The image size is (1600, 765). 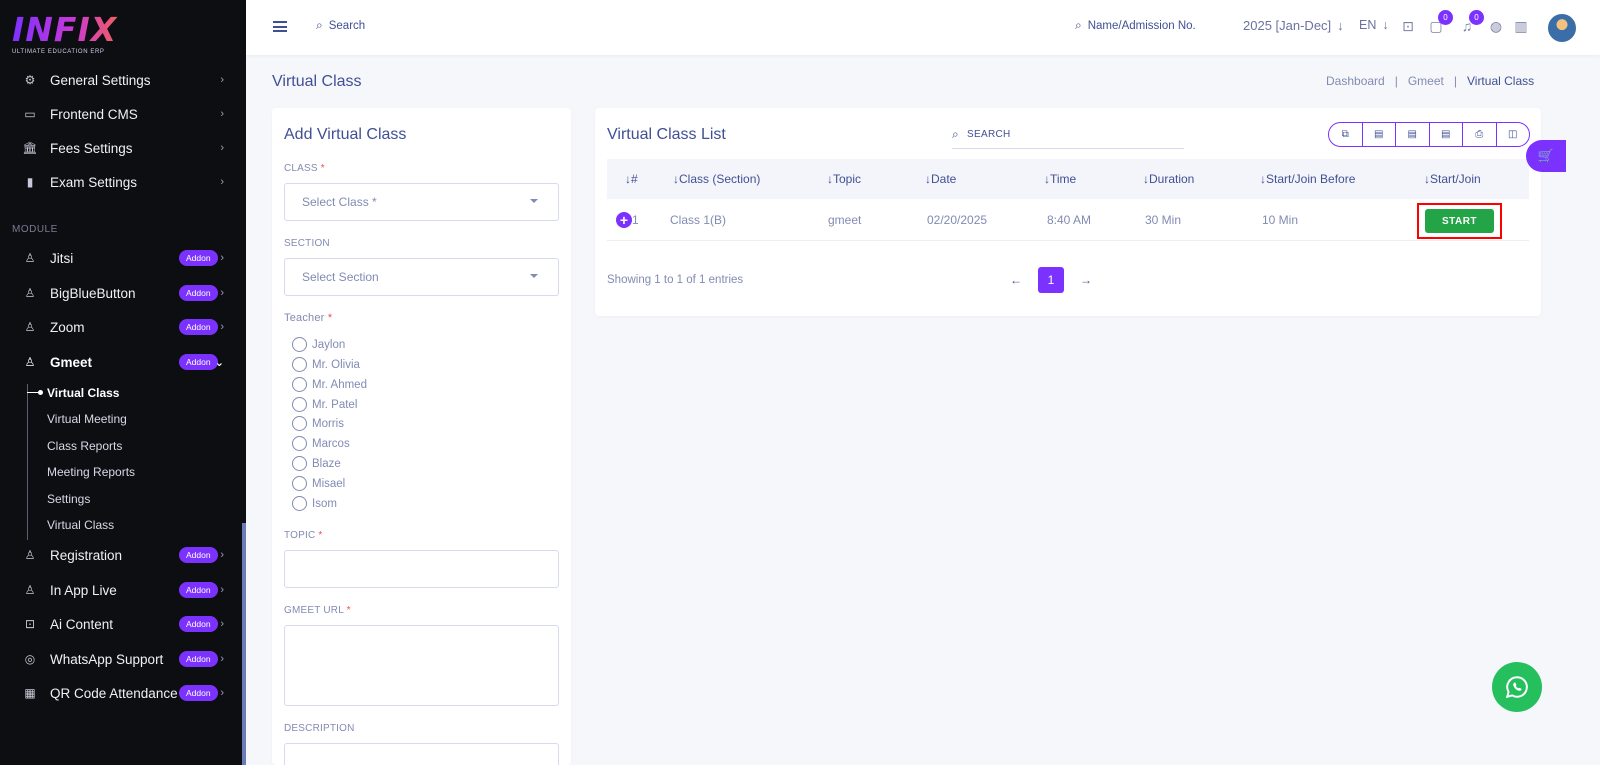 I want to click on next-page-arrow-icon: →, so click(x=1086, y=280).